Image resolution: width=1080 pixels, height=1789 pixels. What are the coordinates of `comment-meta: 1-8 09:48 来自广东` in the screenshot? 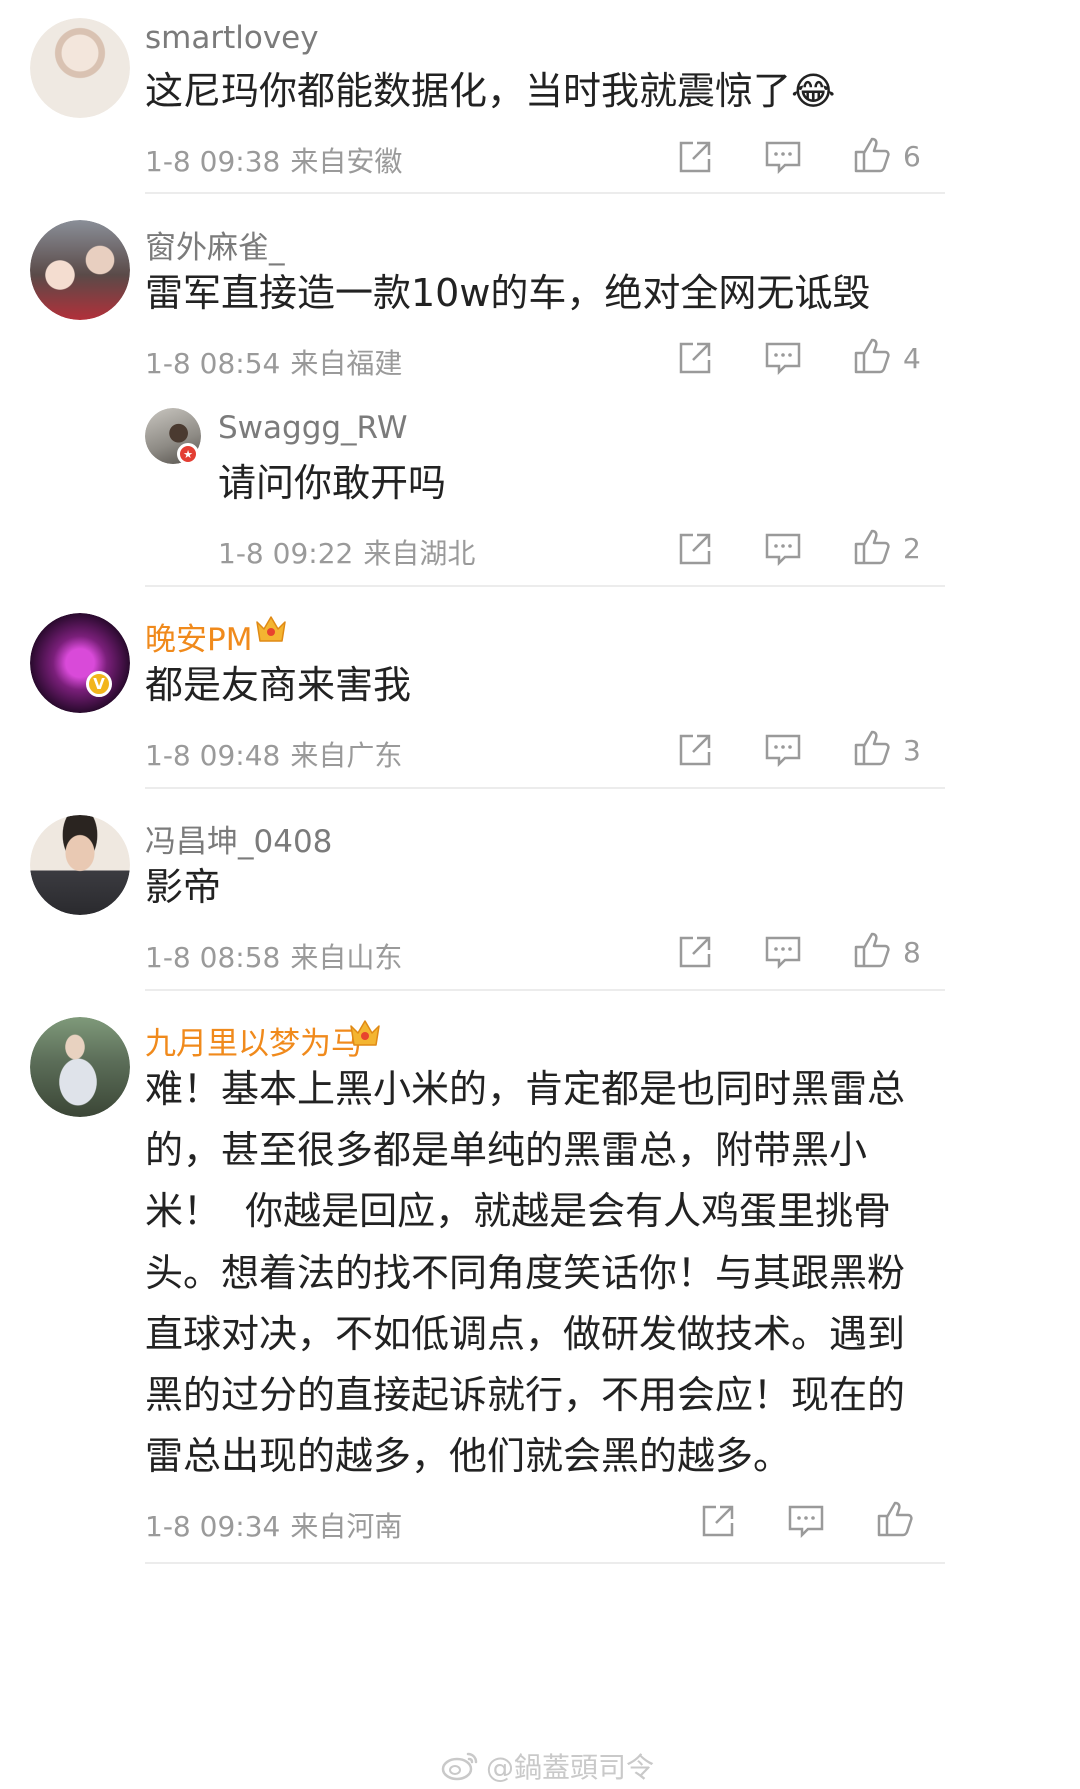 It's located at (273, 754).